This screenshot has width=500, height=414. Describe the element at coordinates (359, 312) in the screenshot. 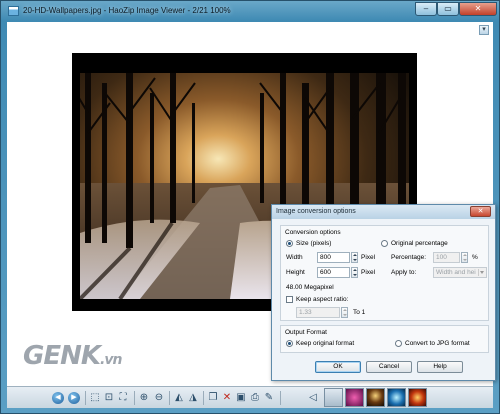

I see `aspect-ratio-suffix: To 1` at that location.